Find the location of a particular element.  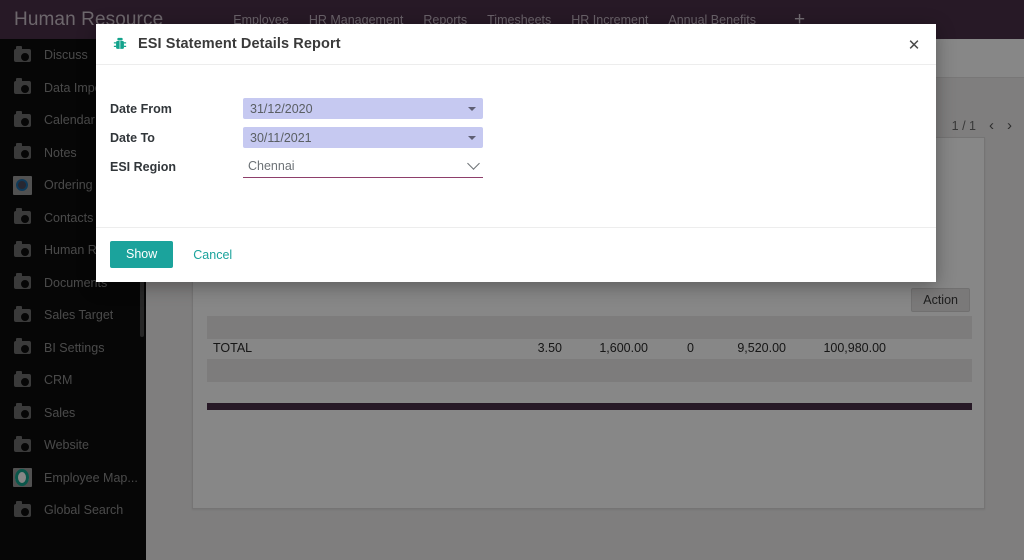

esi-region-select: Chennai is located at coordinates (363, 167).